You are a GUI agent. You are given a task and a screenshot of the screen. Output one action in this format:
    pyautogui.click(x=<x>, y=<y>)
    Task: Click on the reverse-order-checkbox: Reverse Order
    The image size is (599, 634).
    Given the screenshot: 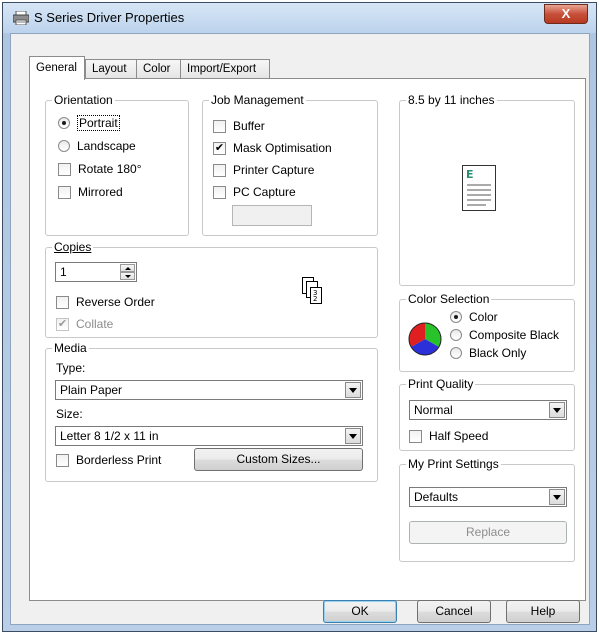 What is the action you would take?
    pyautogui.click(x=105, y=302)
    